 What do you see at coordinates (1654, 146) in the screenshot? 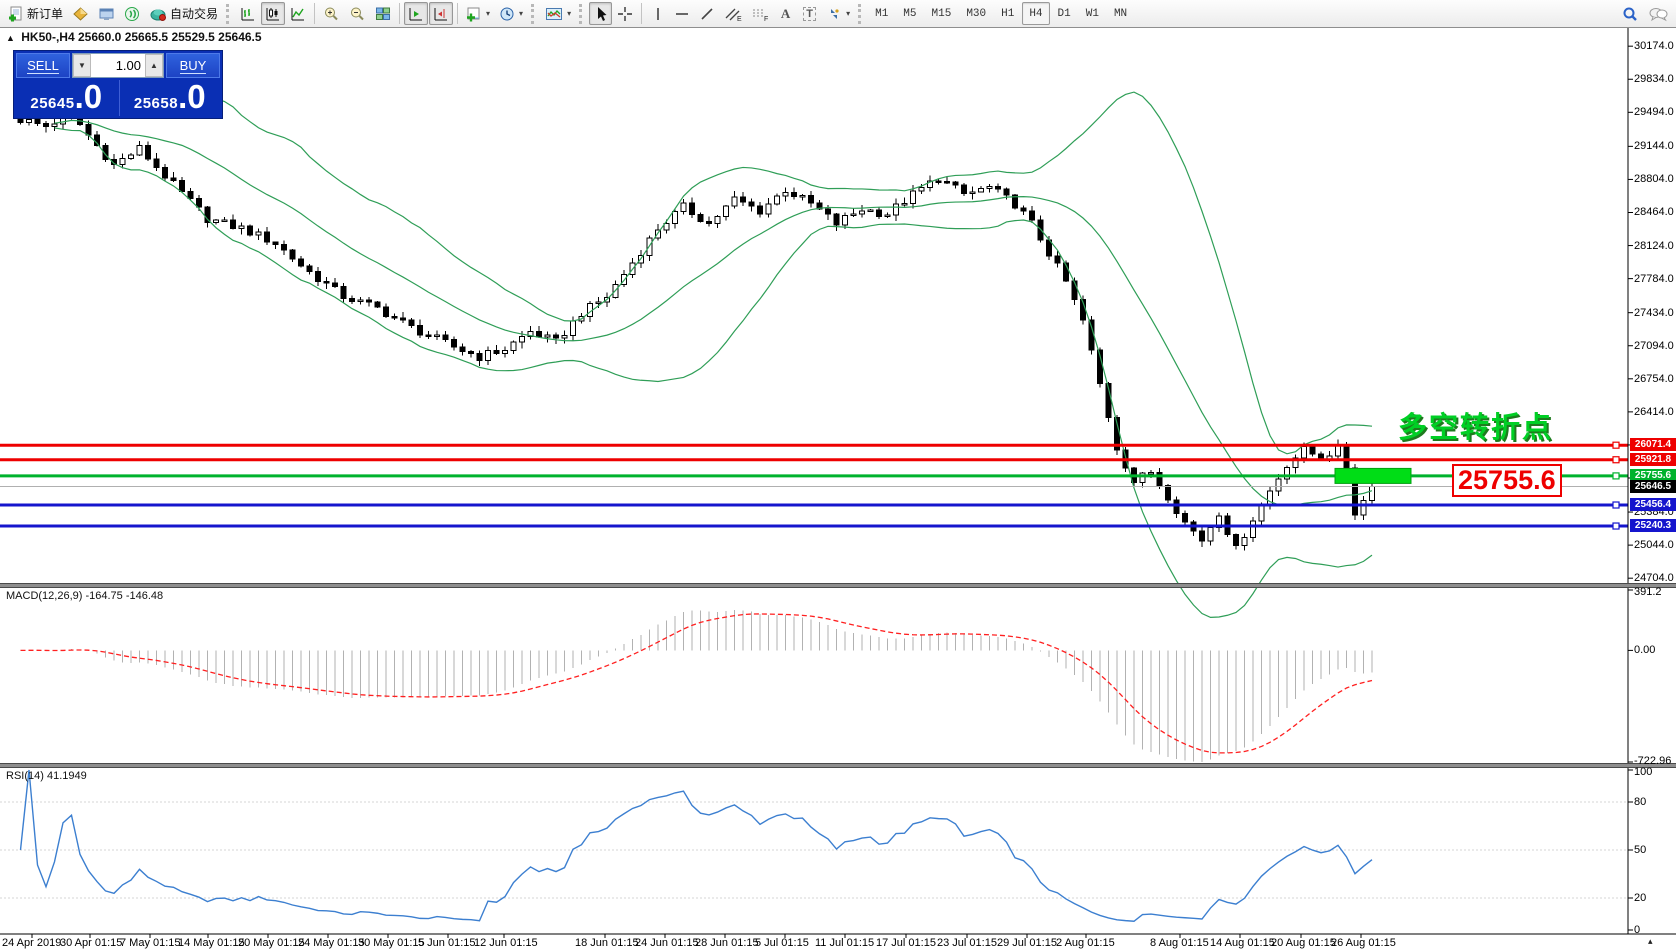
I see `price-tick-label: 29144.0` at bounding box center [1654, 146].